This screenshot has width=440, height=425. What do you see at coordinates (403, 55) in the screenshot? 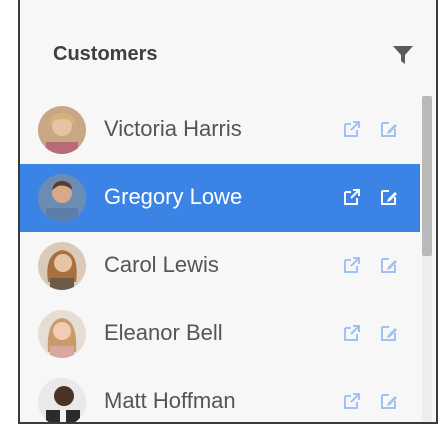
I see `filter-icon` at bounding box center [403, 55].